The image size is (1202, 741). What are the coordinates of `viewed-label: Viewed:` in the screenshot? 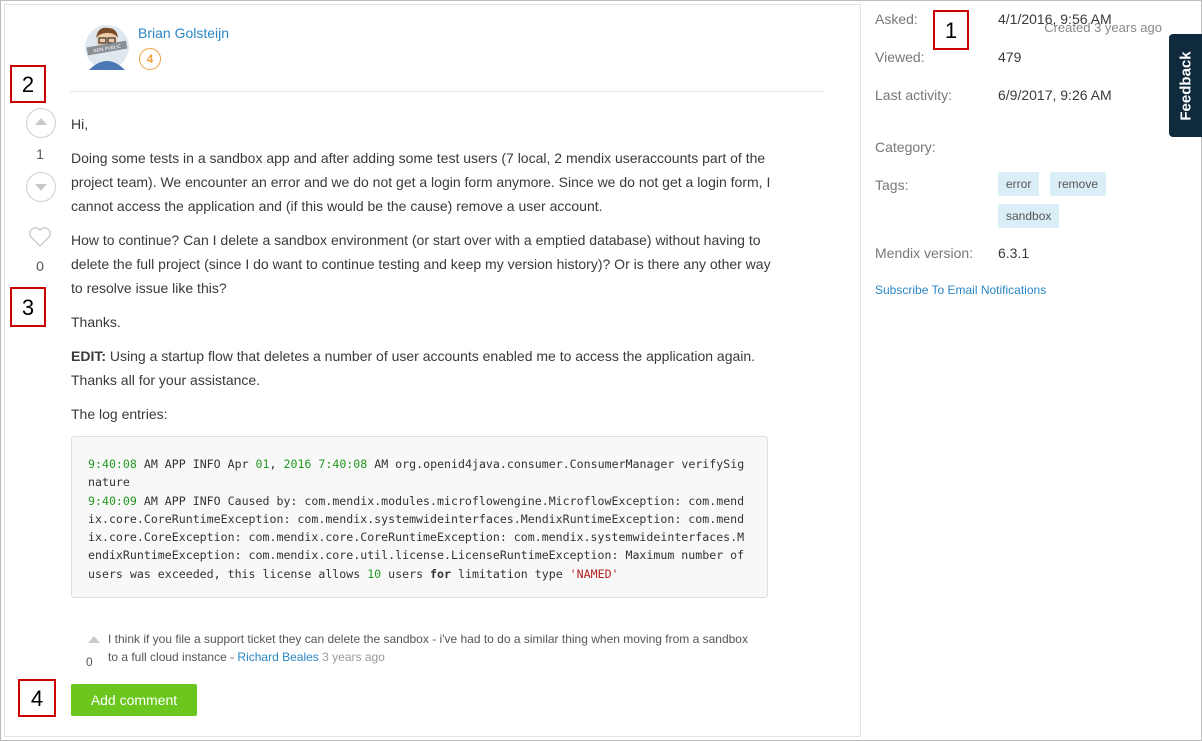 It's located at (900, 57).